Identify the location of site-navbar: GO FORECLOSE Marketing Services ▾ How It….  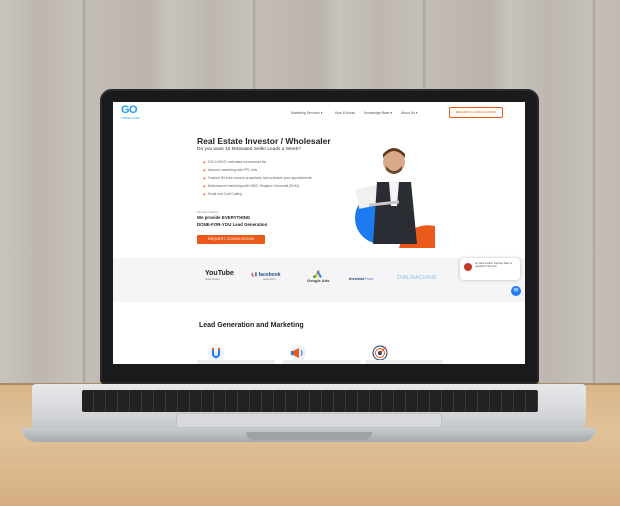
(319, 115).